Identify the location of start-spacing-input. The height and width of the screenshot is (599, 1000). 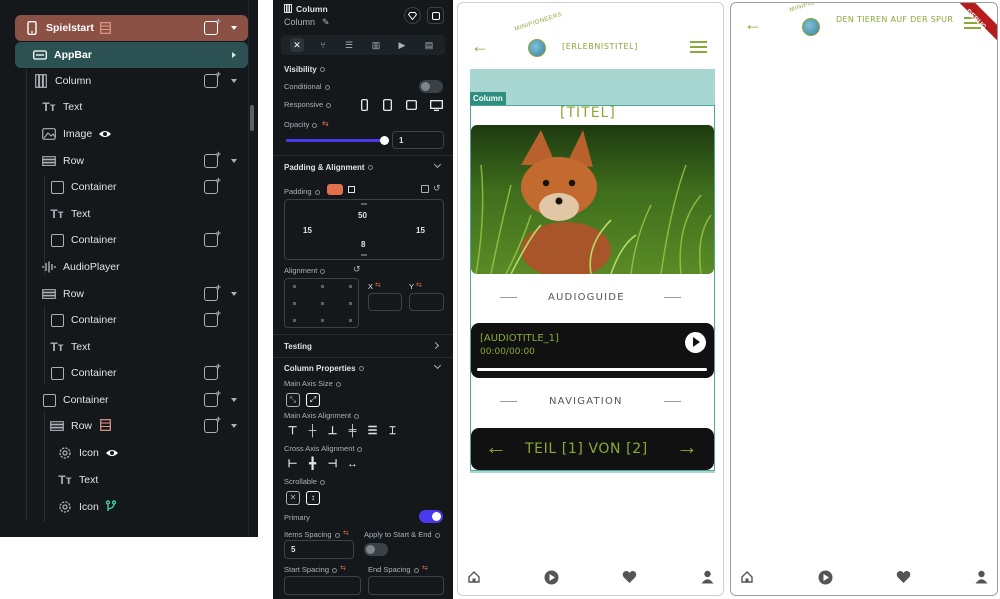
(322, 585).